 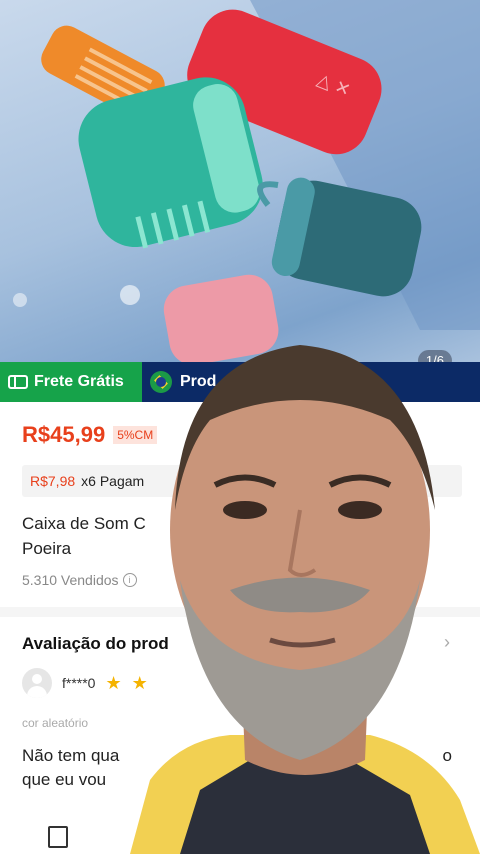 What do you see at coordinates (70, 580) in the screenshot?
I see `sold-count-text: 5.310 Vendidos` at bounding box center [70, 580].